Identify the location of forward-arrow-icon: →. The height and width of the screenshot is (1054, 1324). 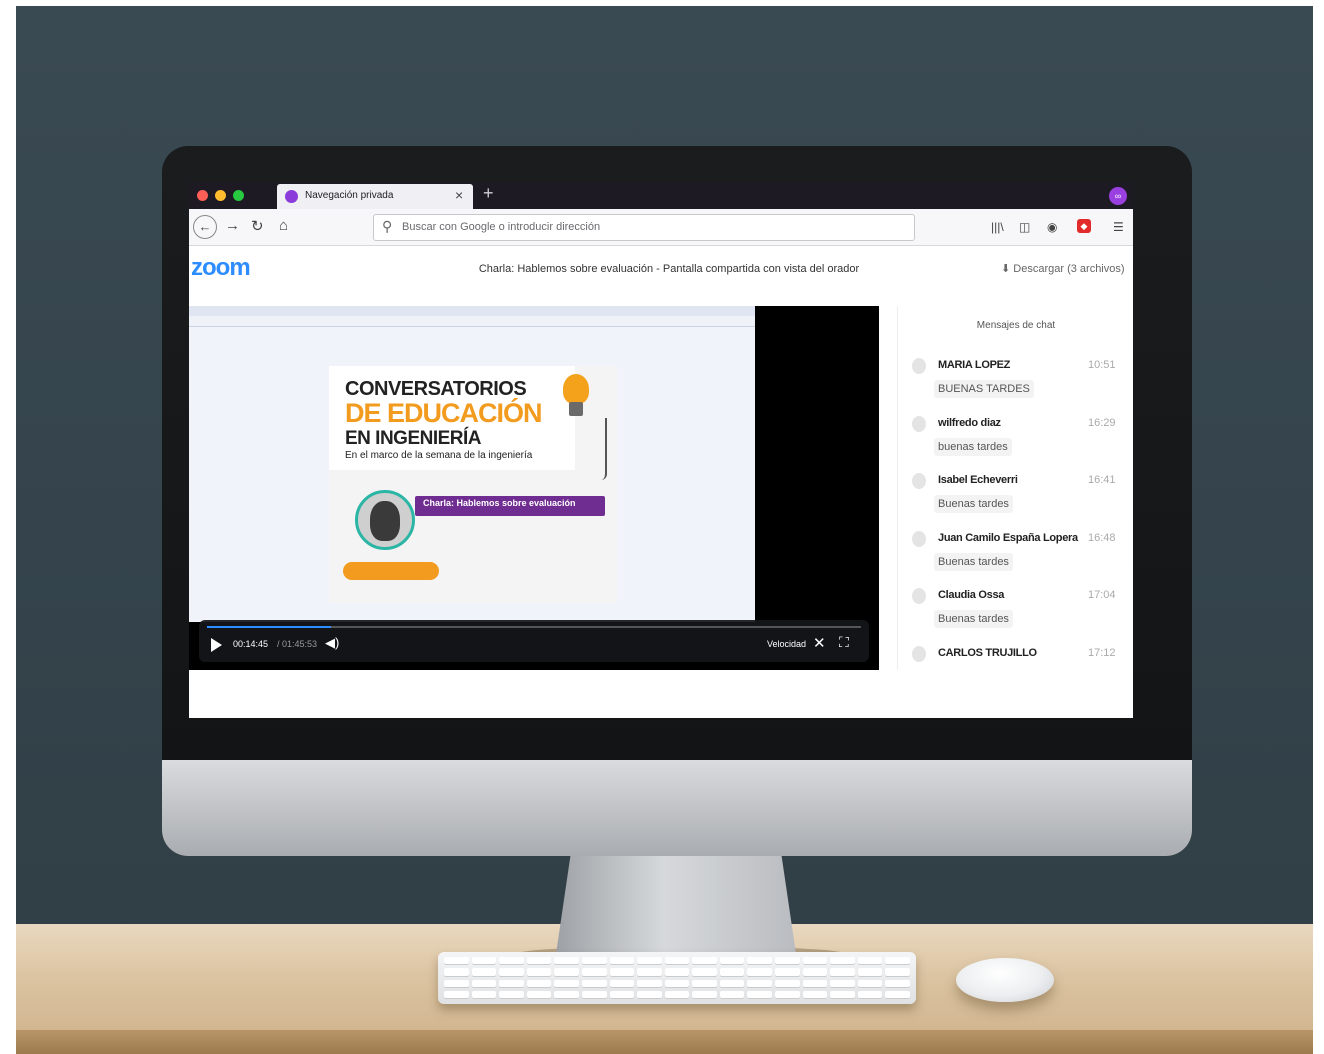
(232, 225).